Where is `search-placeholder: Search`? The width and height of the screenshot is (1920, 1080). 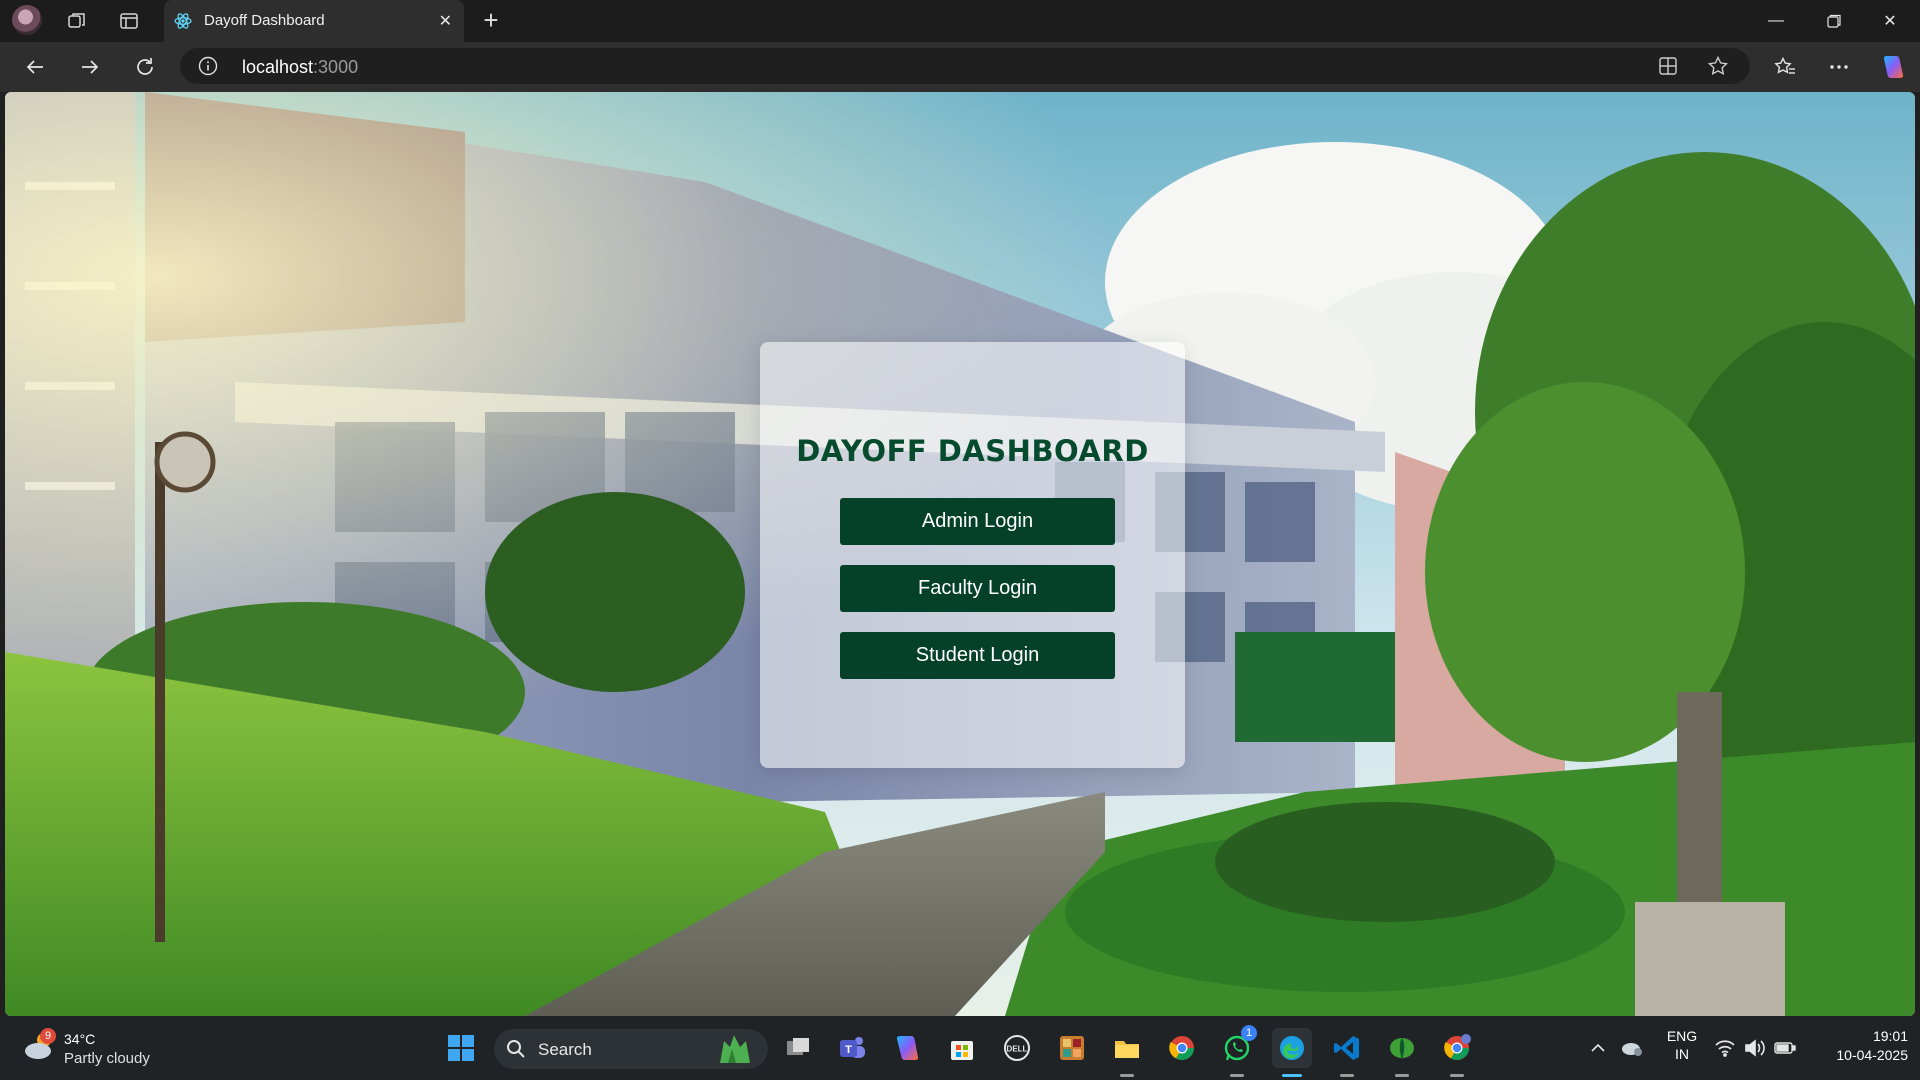
search-placeholder: Search is located at coordinates (565, 1049).